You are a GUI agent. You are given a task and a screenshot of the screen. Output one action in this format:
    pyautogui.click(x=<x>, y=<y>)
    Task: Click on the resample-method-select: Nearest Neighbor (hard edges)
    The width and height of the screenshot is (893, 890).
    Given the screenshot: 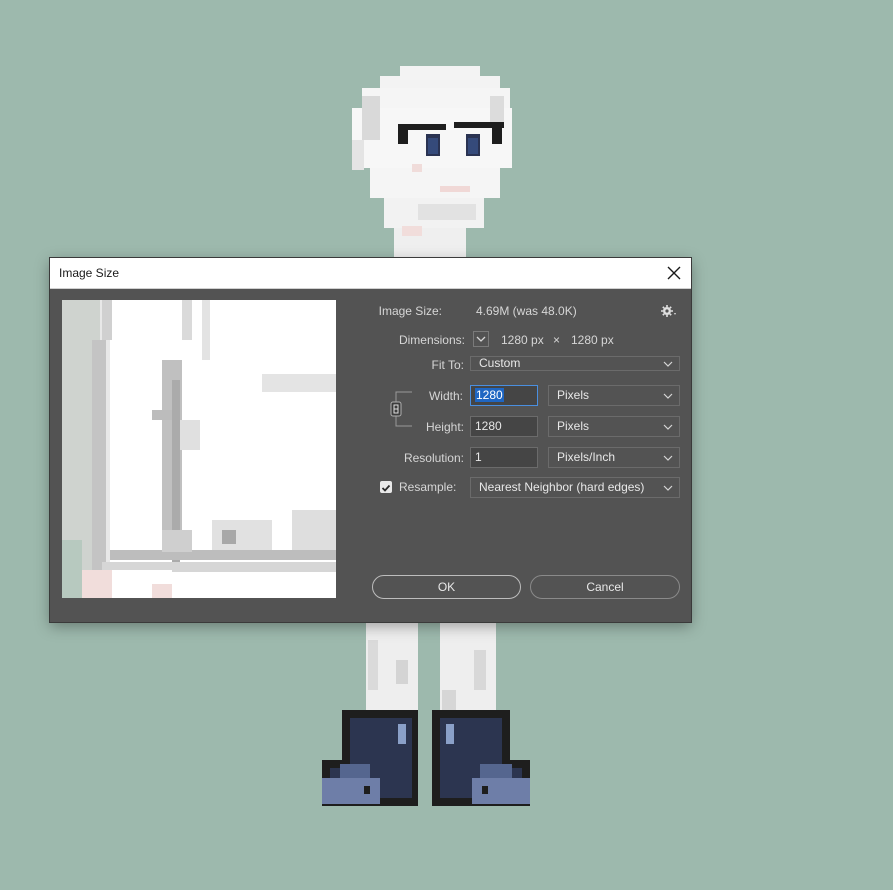 What is the action you would take?
    pyautogui.click(x=575, y=487)
    